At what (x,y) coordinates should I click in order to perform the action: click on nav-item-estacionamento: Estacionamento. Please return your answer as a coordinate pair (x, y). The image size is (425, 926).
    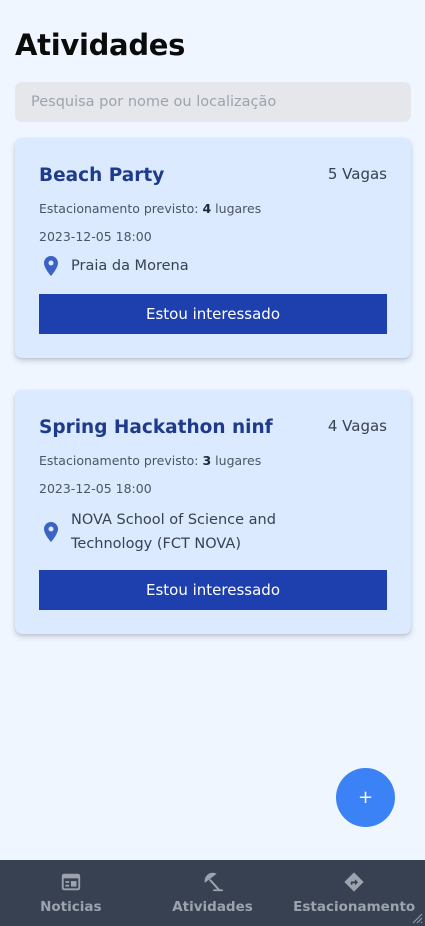
    Looking at the image, I should click on (354, 893).